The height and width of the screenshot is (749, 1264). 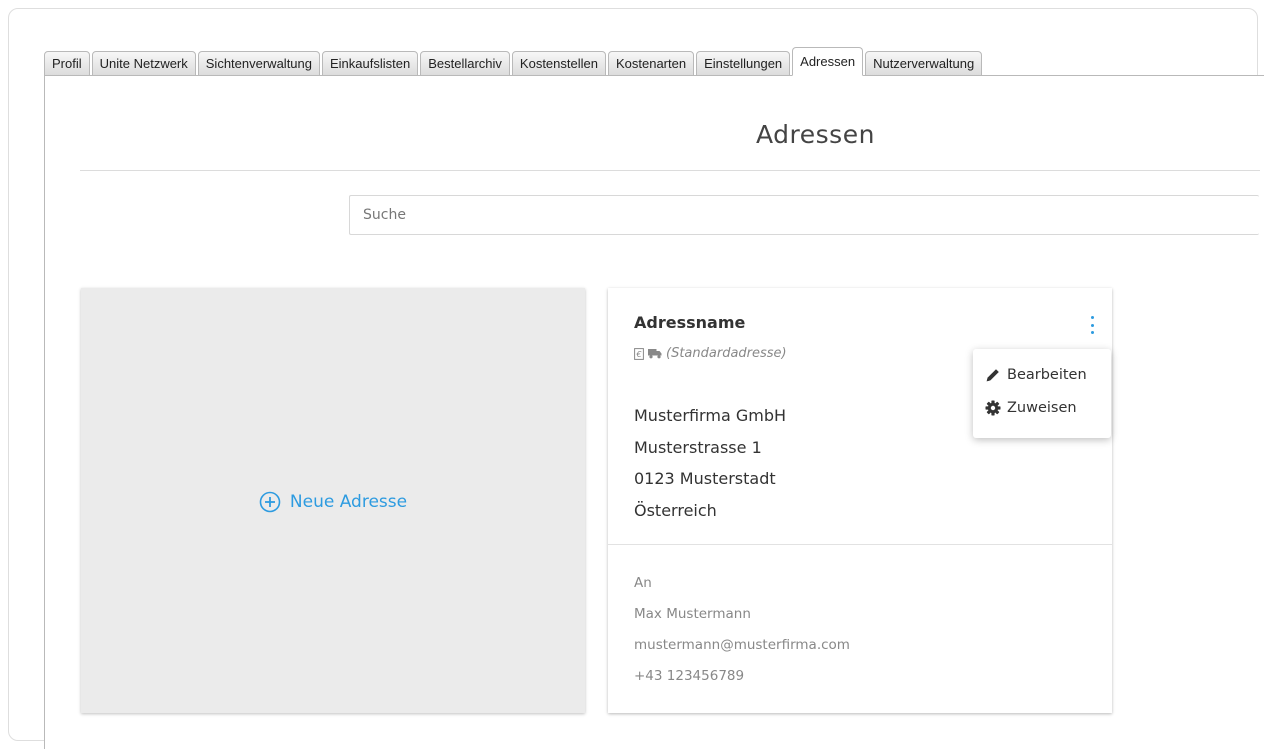 I want to click on tab-profil: Profil, so click(x=67, y=63).